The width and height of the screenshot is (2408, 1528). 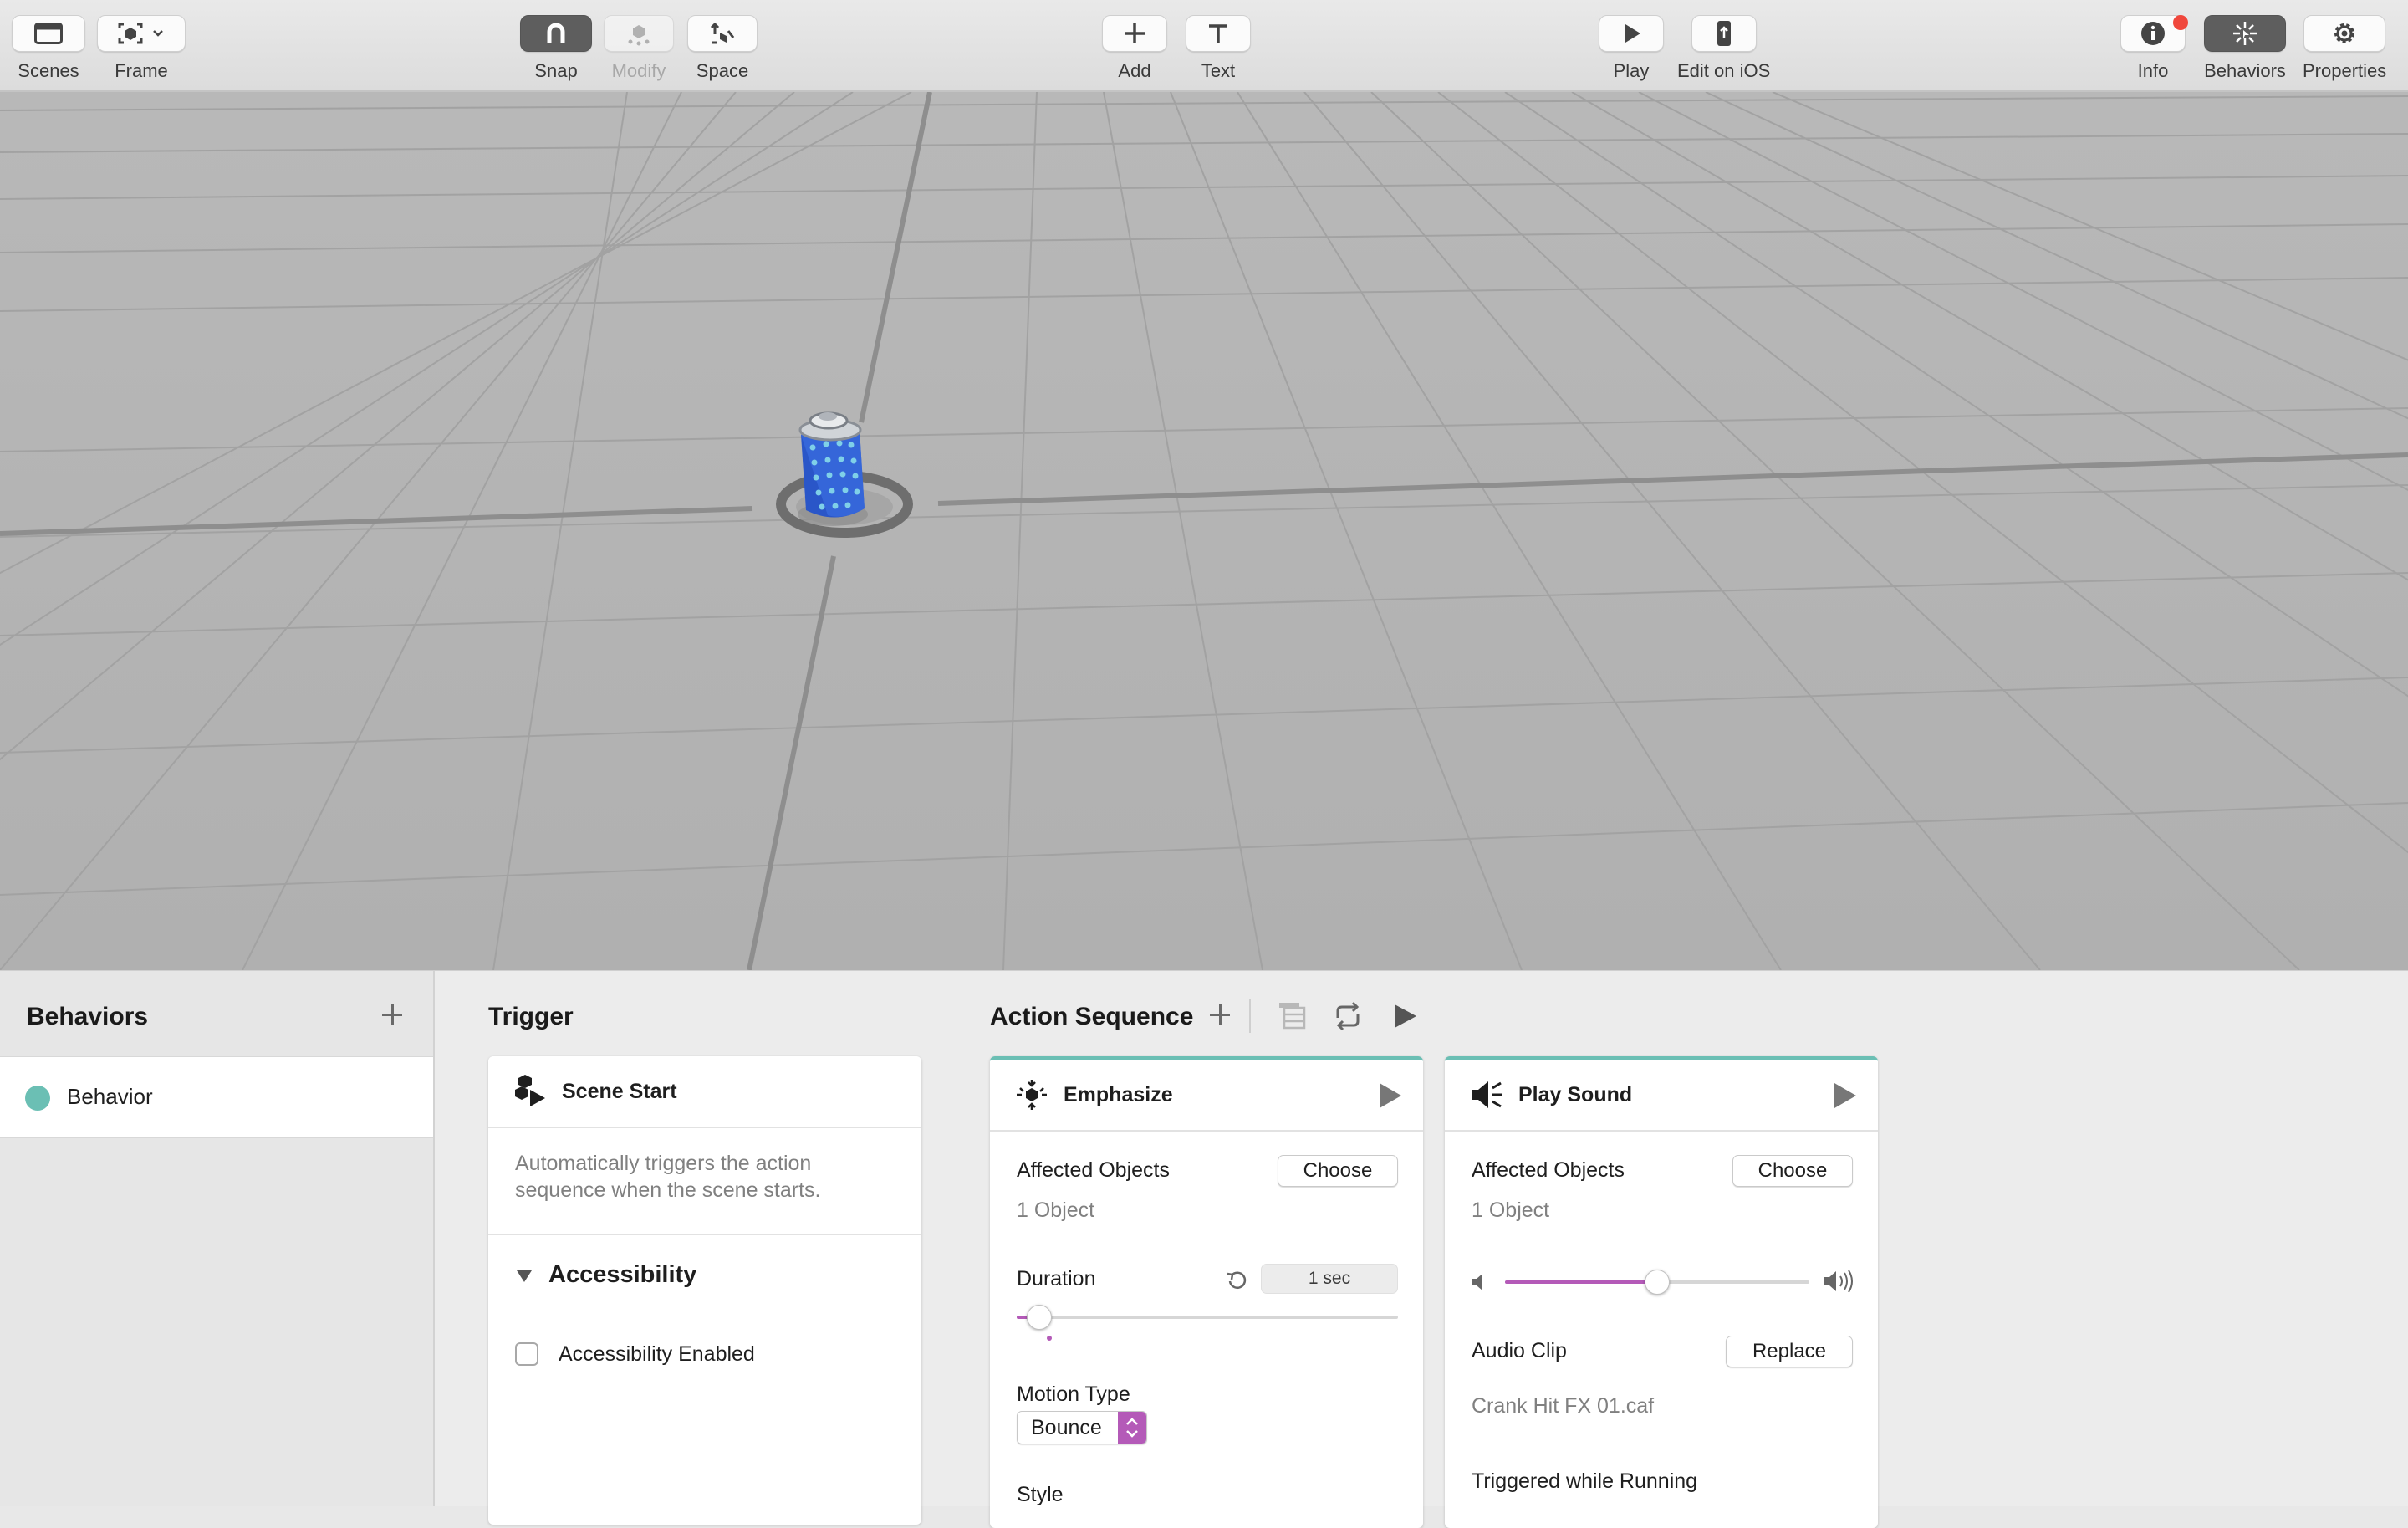 What do you see at coordinates (530, 1090) in the screenshot?
I see `scene-start-icon` at bounding box center [530, 1090].